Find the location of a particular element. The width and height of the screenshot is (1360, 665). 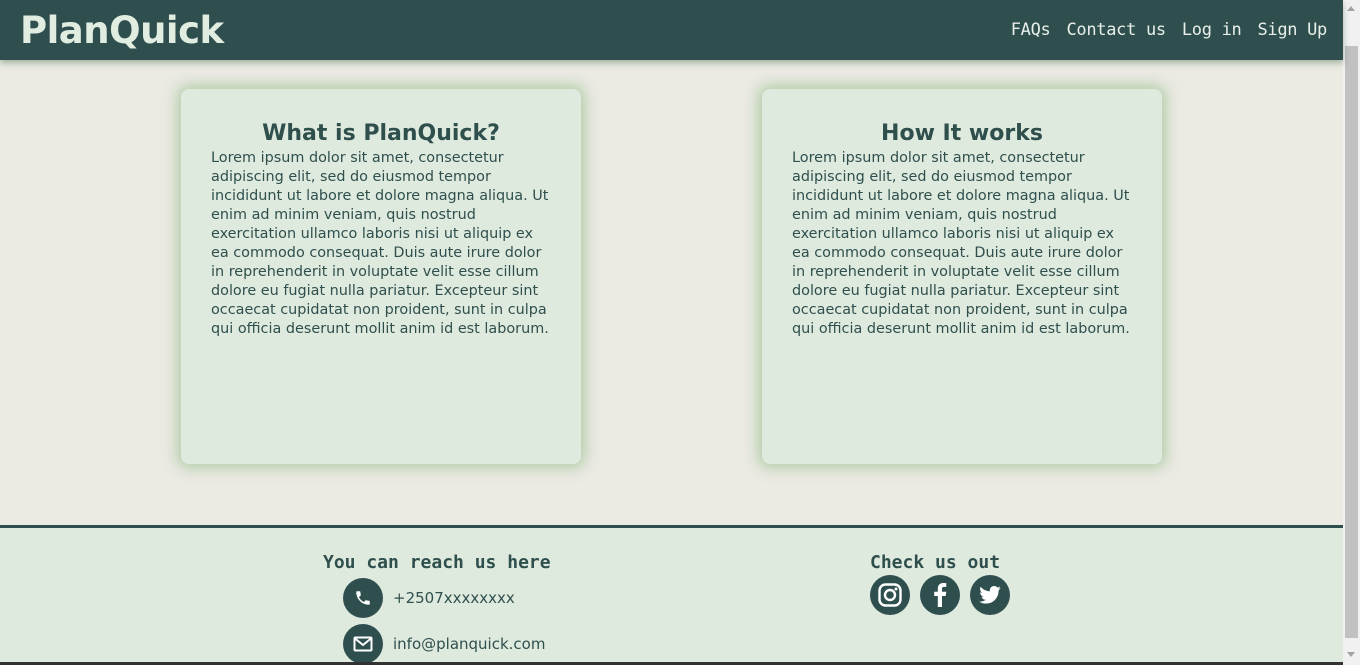

mail-icon is located at coordinates (363, 644).